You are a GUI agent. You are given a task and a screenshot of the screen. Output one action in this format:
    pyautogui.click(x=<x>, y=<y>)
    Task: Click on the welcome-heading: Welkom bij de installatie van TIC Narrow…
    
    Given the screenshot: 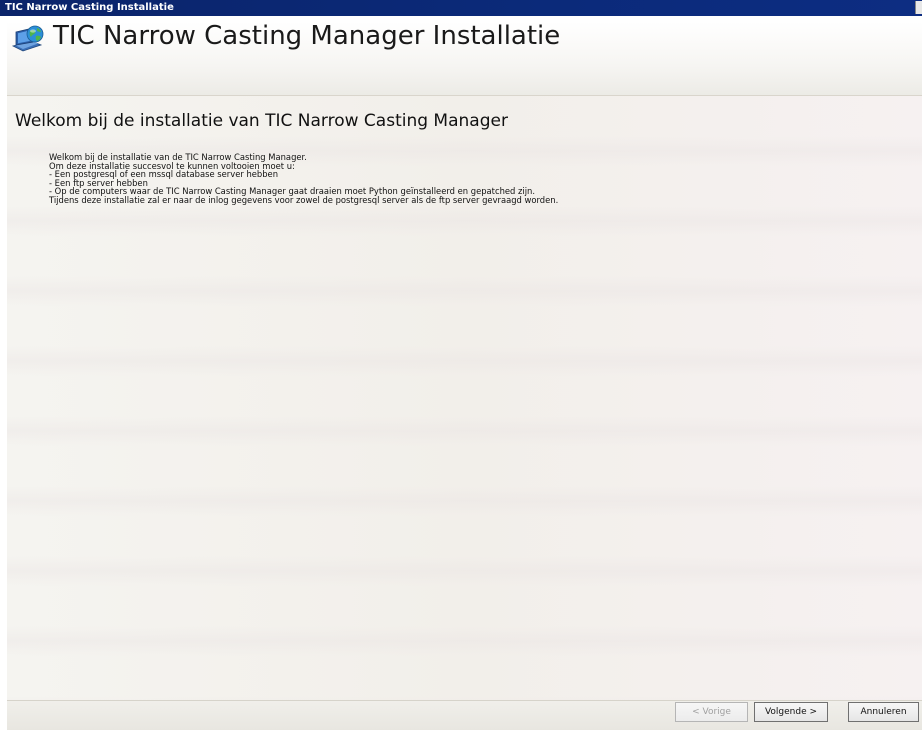 What is the action you would take?
    pyautogui.click(x=261, y=121)
    